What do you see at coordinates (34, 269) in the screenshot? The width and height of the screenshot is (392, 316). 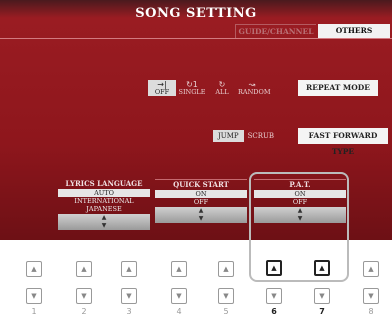 I see `panel-button-1-up: ▲` at bounding box center [34, 269].